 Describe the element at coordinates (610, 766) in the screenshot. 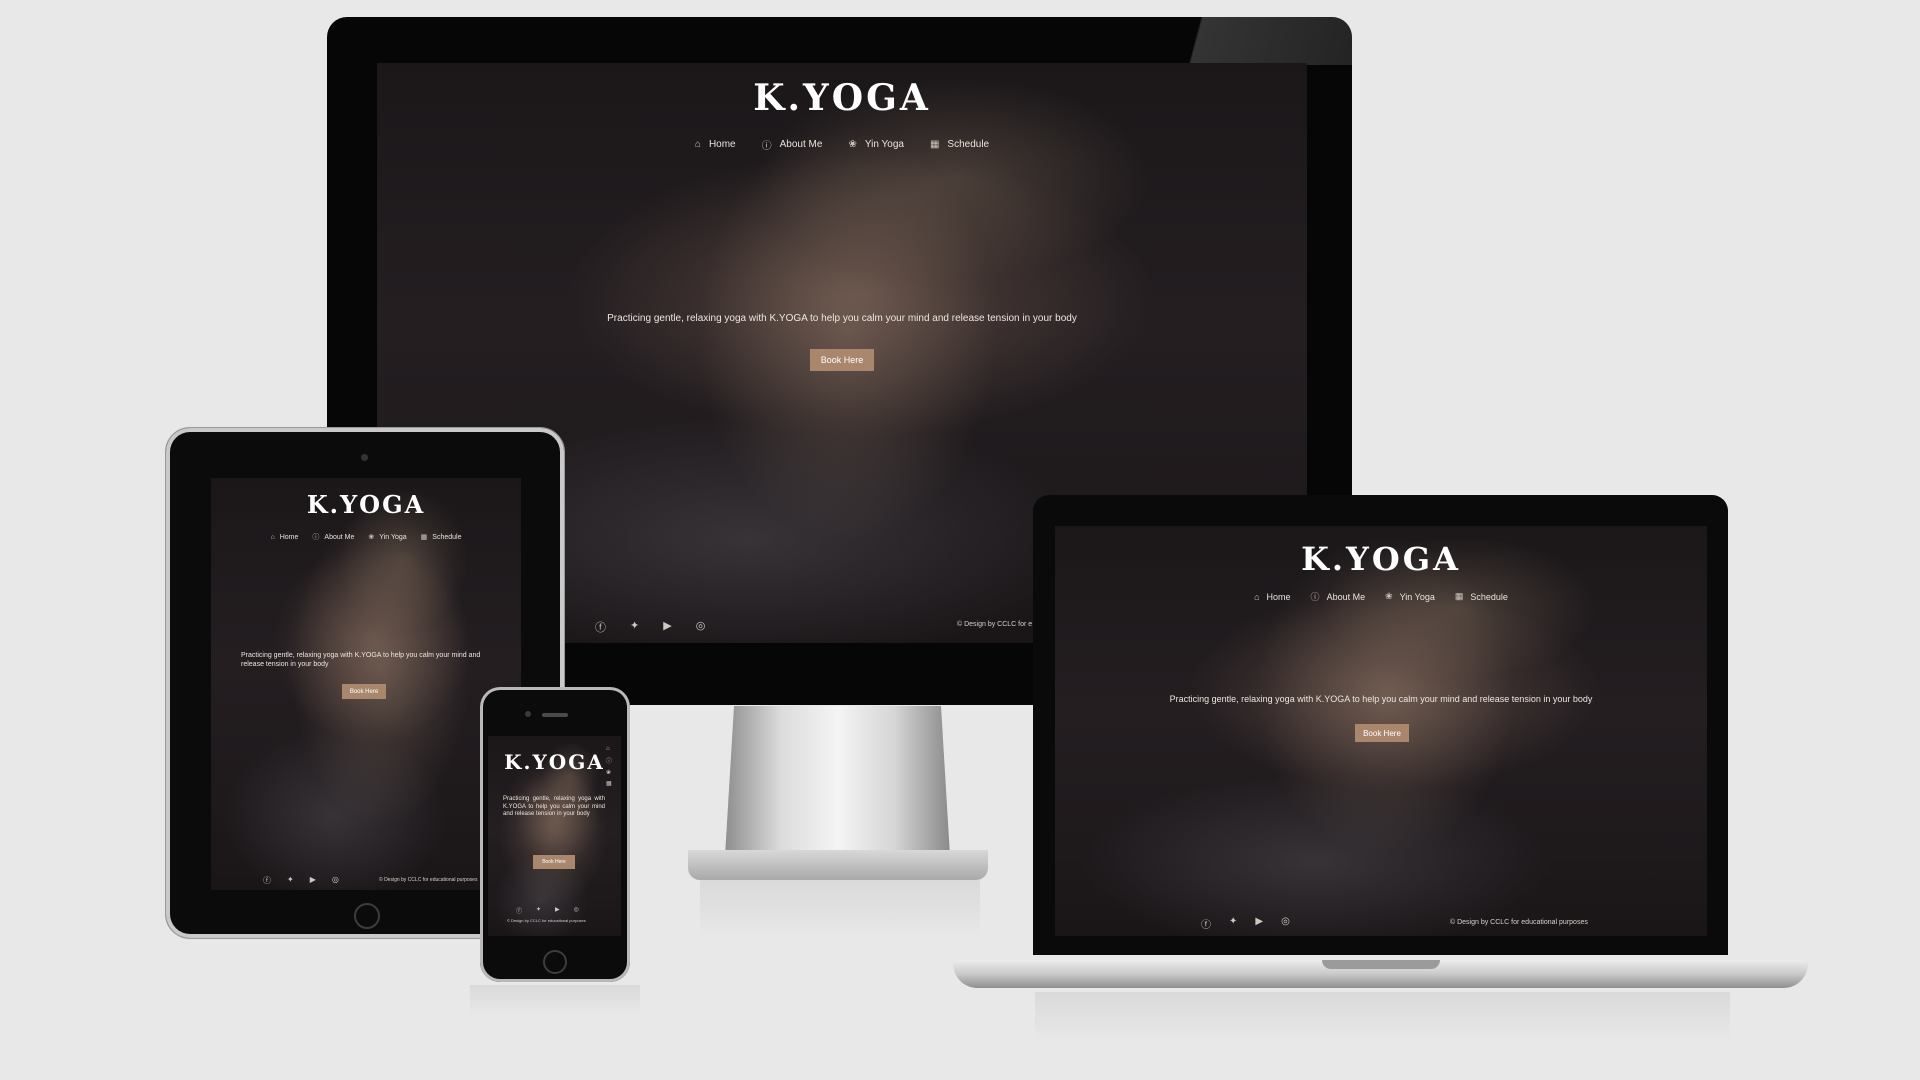

I see `vertical-nav-icons: ⌂ ⓘ ❀ ▦` at that location.